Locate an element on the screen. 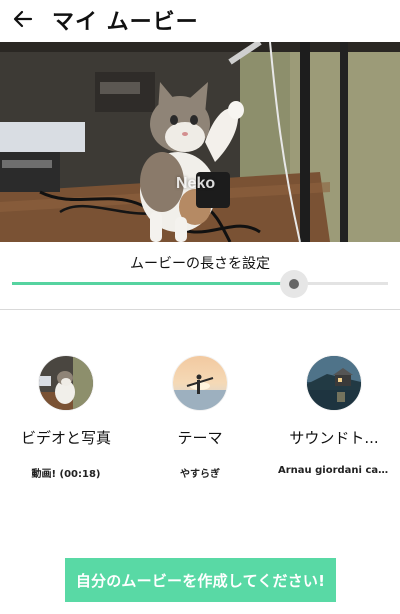  cabin-lake-thumbnail is located at coordinates (334, 383).